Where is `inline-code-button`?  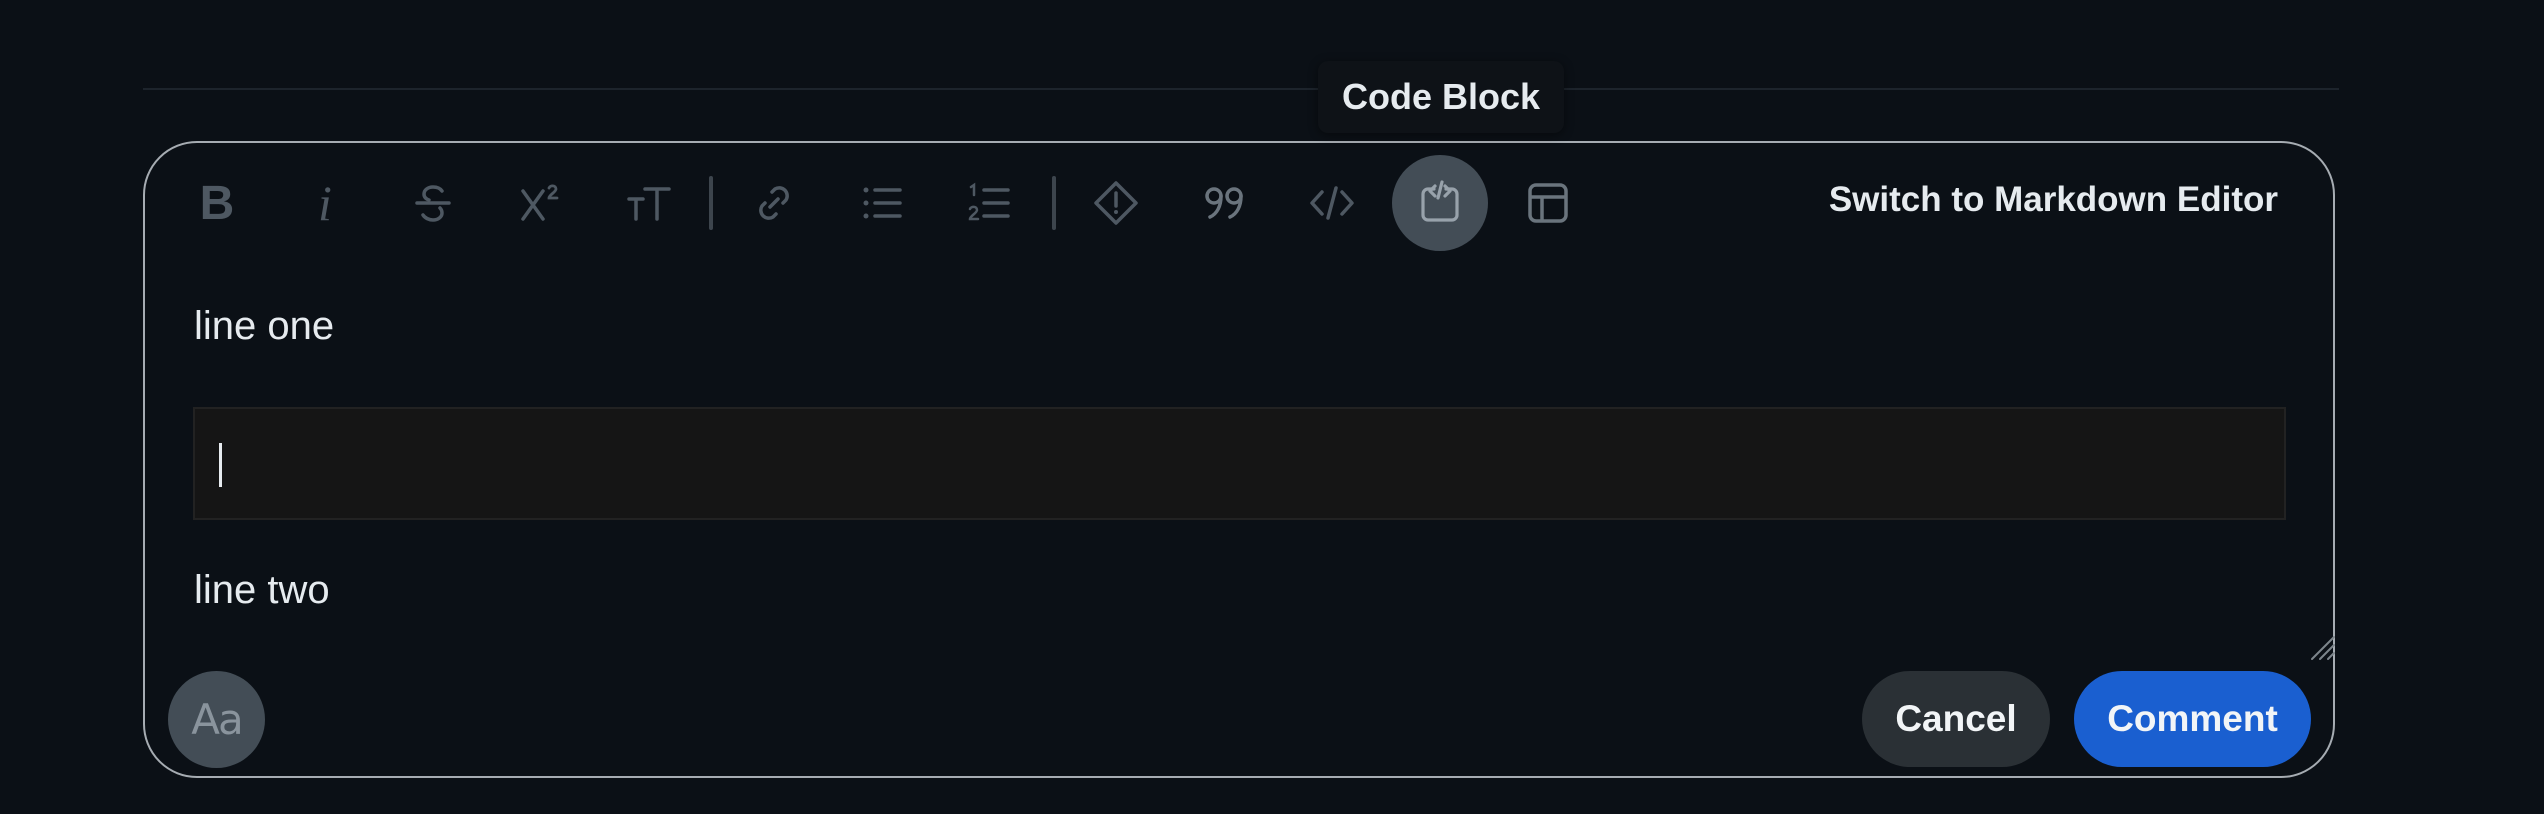 inline-code-button is located at coordinates (1332, 203).